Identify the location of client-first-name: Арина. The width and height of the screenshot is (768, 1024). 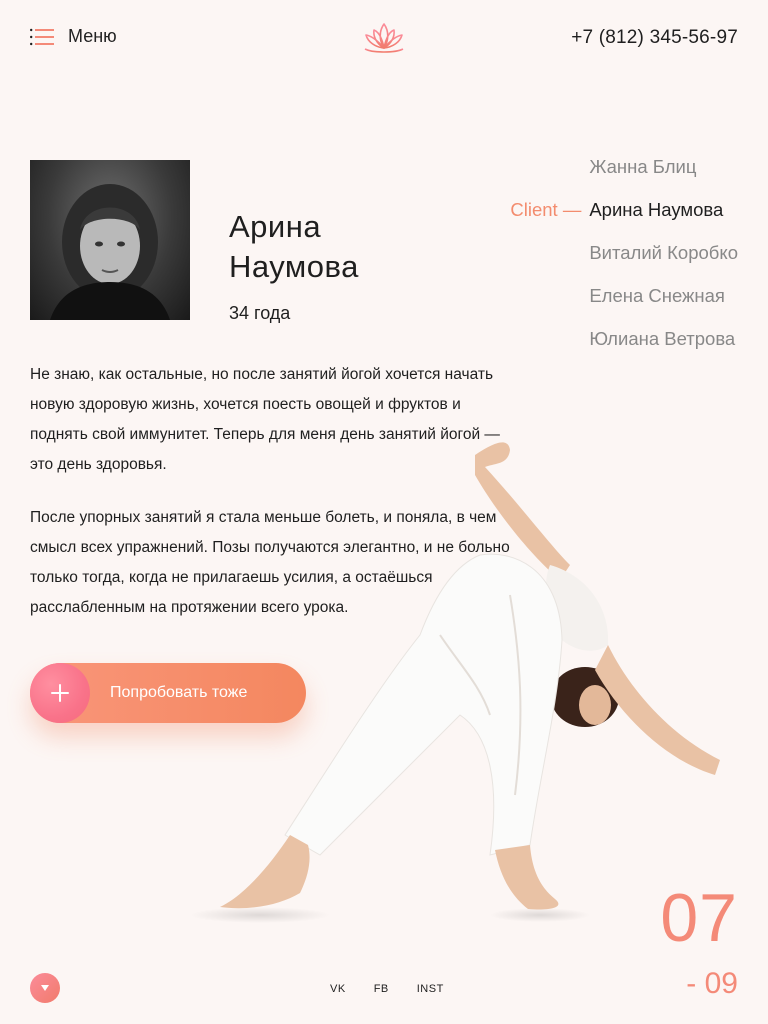
(275, 226).